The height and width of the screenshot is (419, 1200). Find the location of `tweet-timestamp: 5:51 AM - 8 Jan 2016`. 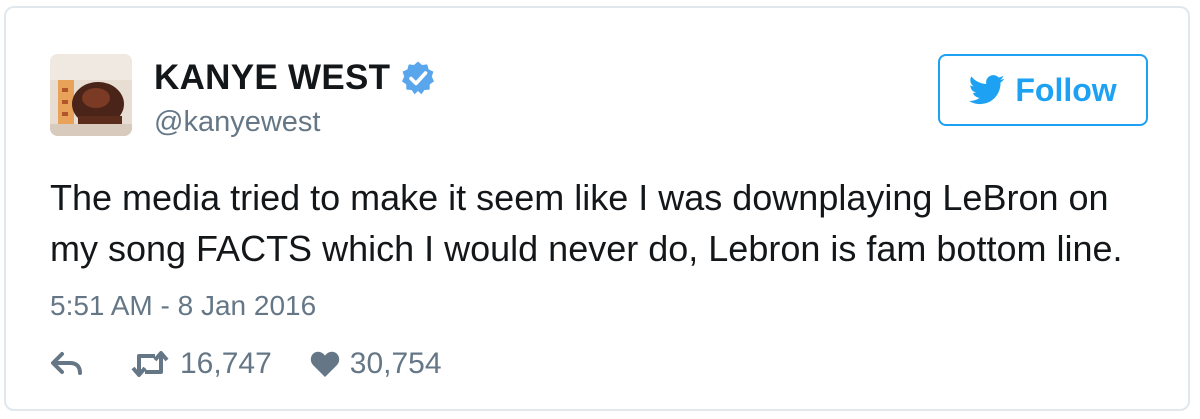

tweet-timestamp: 5:51 AM - 8 Jan 2016 is located at coordinates (183, 306).